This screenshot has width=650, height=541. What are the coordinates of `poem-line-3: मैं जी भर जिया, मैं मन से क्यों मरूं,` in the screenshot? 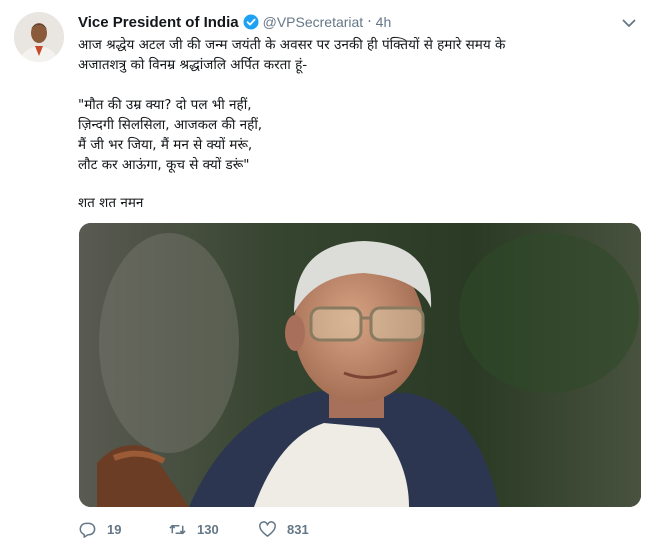 It's located at (165, 145).